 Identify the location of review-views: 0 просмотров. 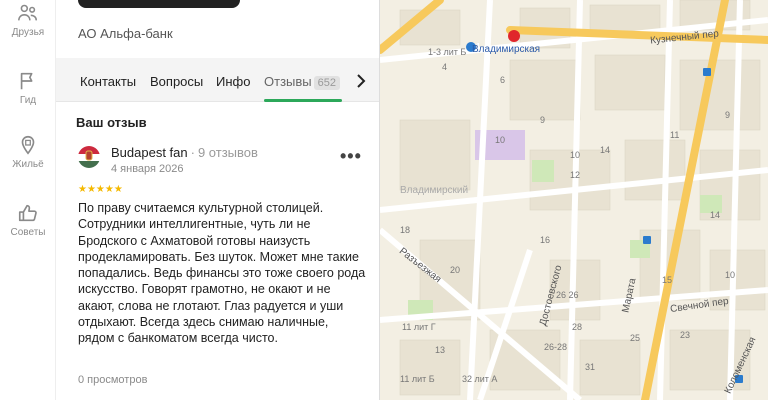
(113, 380).